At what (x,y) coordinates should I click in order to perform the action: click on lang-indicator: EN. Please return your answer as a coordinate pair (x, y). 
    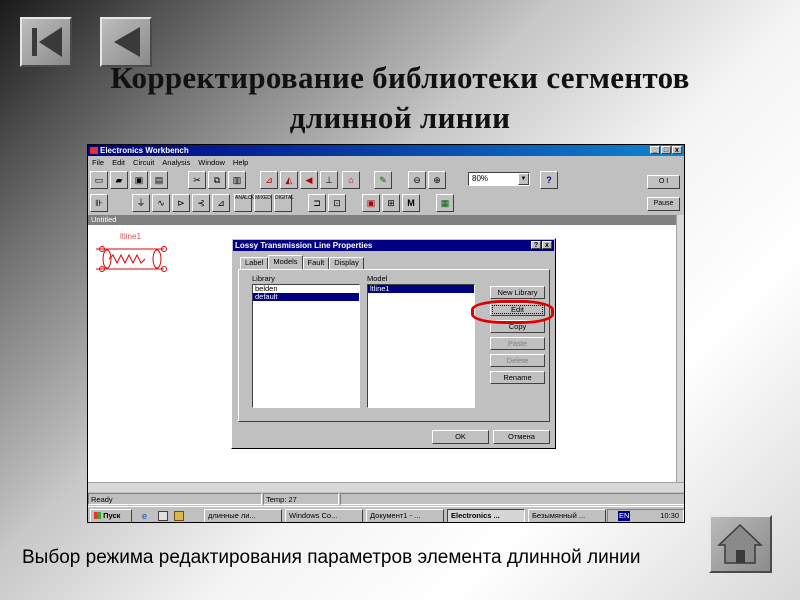
    Looking at the image, I should click on (624, 516).